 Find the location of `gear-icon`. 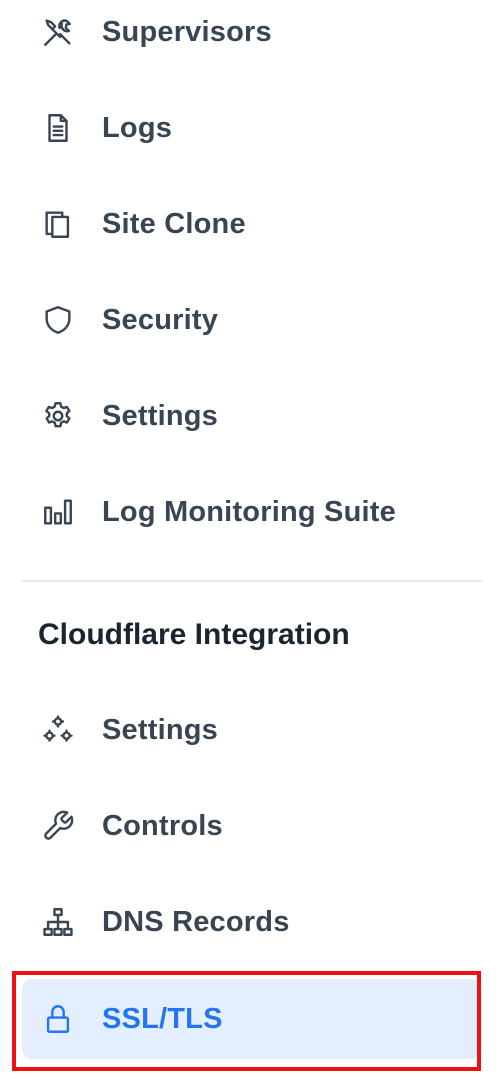

gear-icon is located at coordinates (58, 416).